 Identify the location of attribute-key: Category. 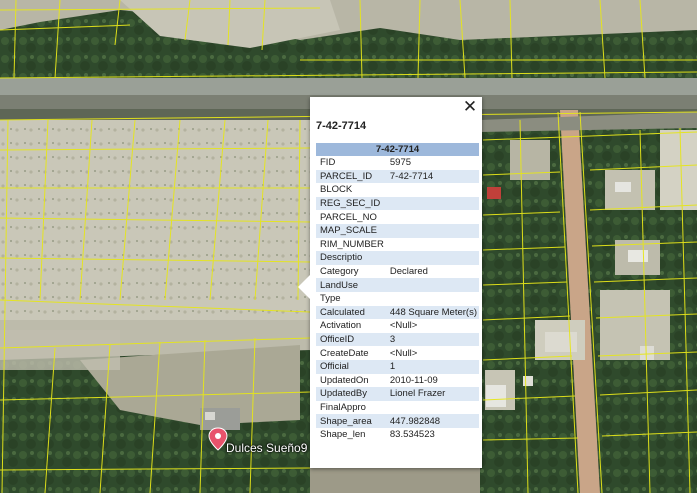
(339, 272).